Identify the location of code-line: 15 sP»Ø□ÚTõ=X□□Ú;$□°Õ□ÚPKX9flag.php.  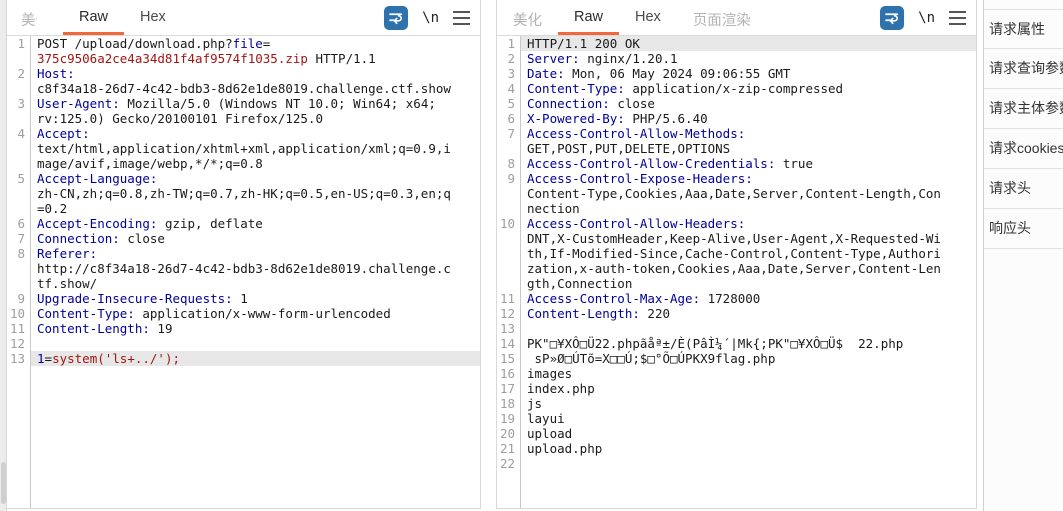
(736, 358).